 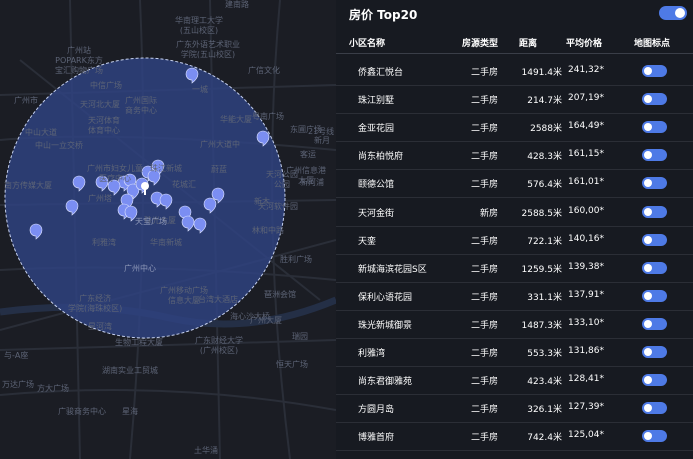 What do you see at coordinates (514, 296) in the screenshot?
I see `table-row: 保利心语花园 二手房 331.1米 137,91*` at bounding box center [514, 296].